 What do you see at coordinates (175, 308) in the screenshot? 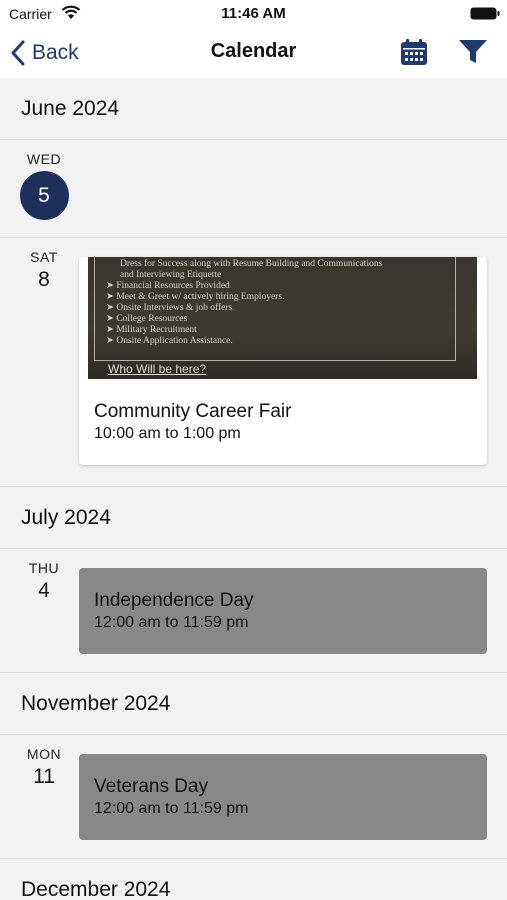
I see `flyer-line-text: Onsite Interviews & job offers.` at bounding box center [175, 308].